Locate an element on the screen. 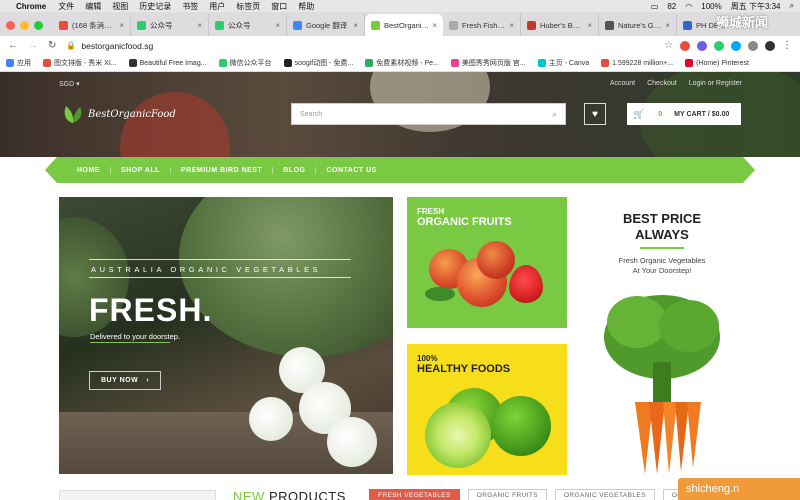 The height and width of the screenshot is (500, 800). menu-window: 窗口 is located at coordinates (279, 6).